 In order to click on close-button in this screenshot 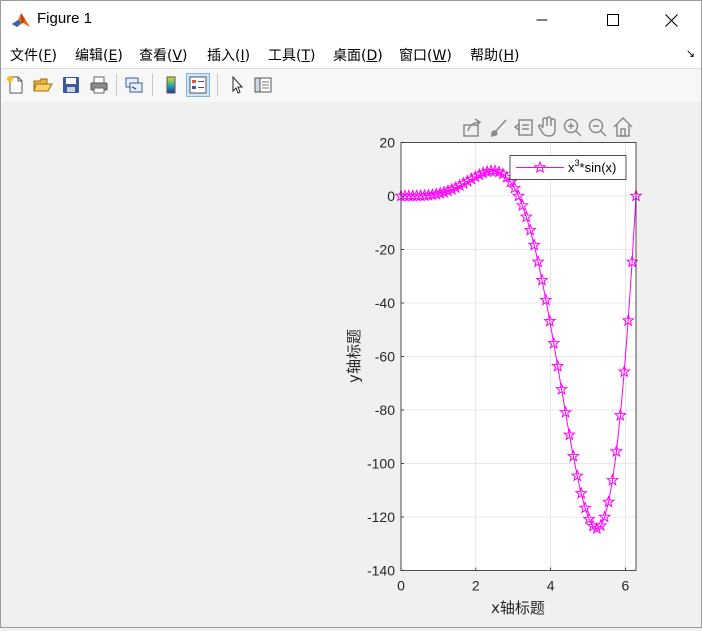, I will do `click(671, 20)`.